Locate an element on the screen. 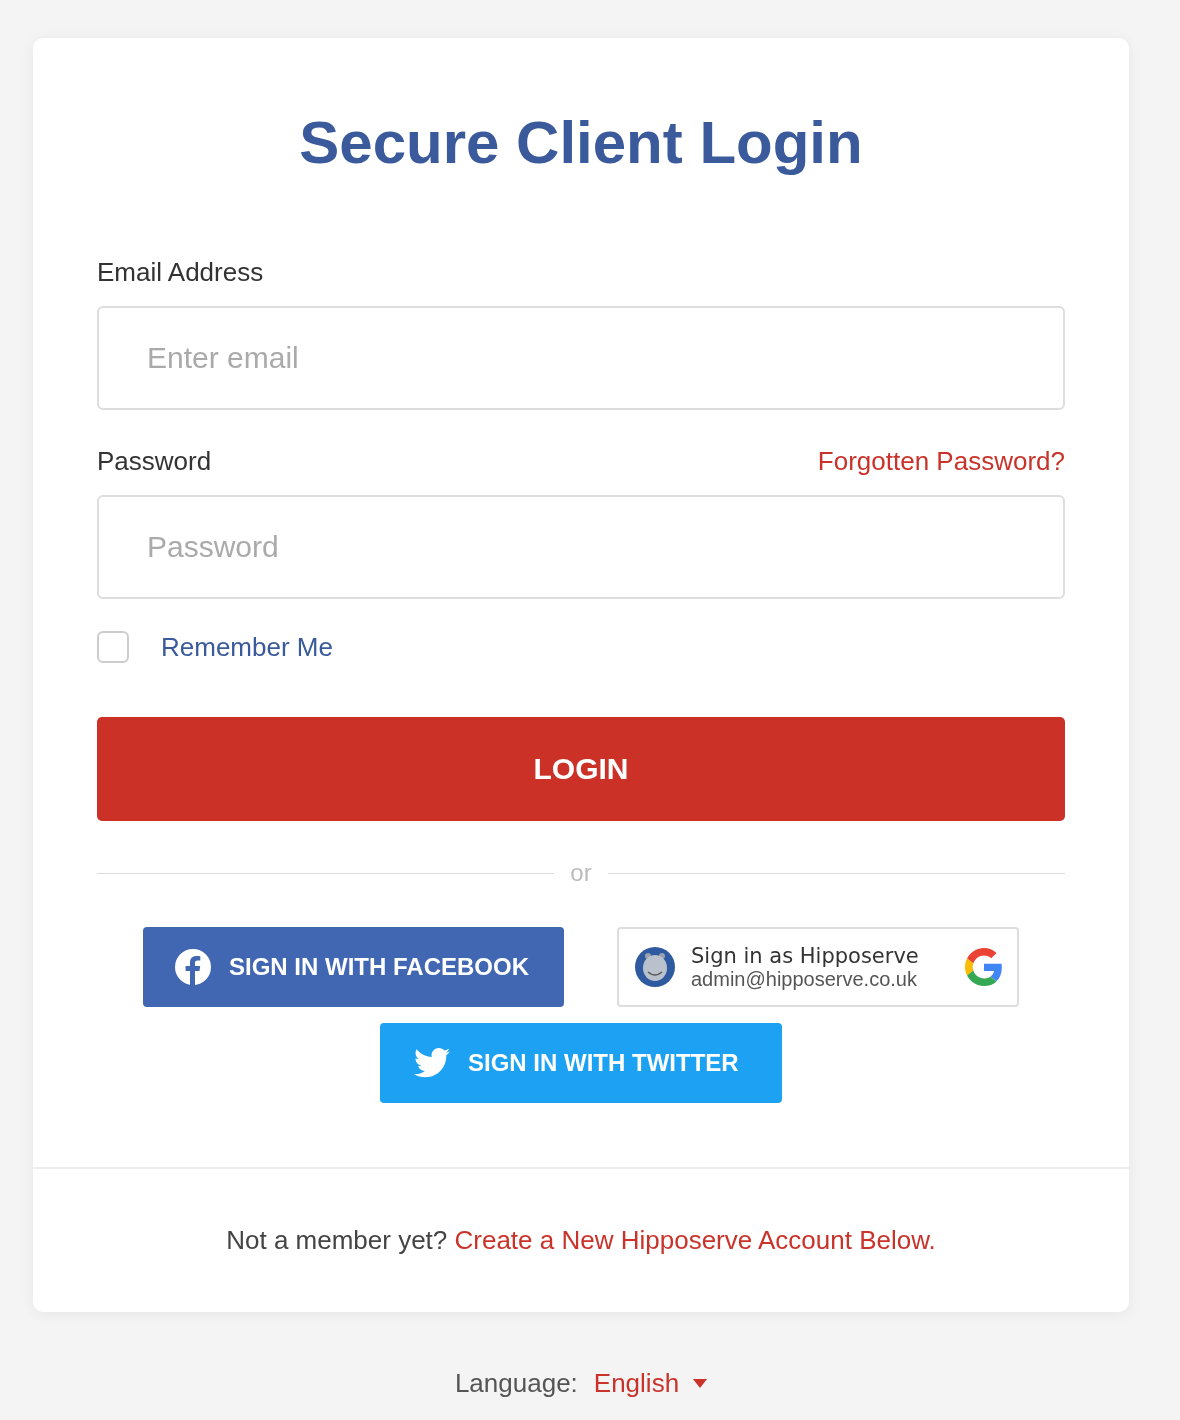 Image resolution: width=1180 pixels, height=1420 pixels. language-dropdown: English is located at coordinates (650, 1383).